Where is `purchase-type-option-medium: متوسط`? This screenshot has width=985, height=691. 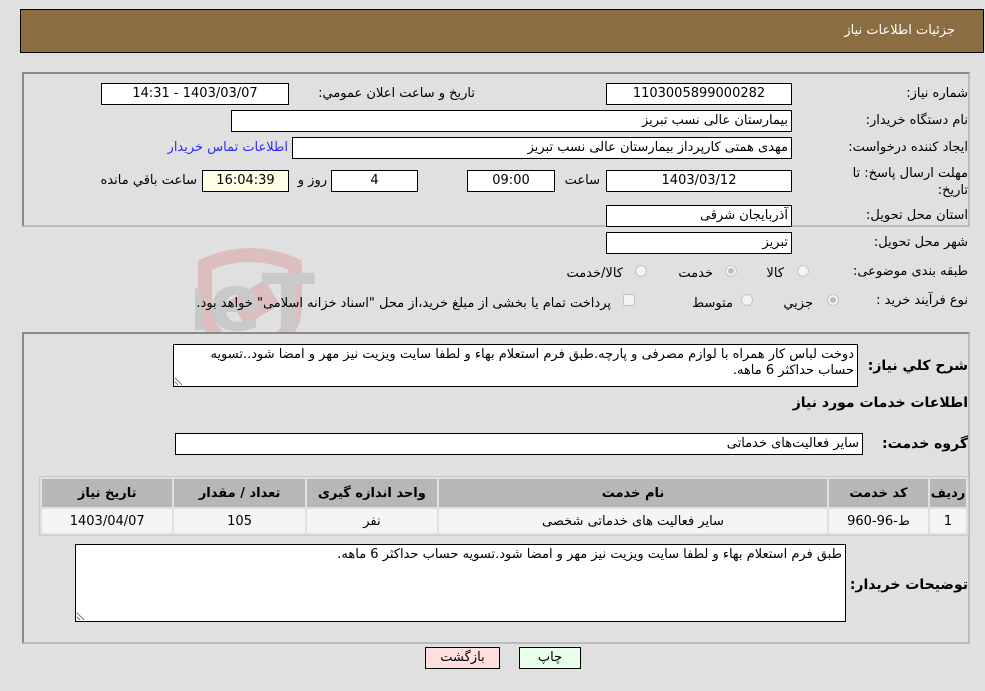 purchase-type-option-medium: متوسط is located at coordinates (712, 303).